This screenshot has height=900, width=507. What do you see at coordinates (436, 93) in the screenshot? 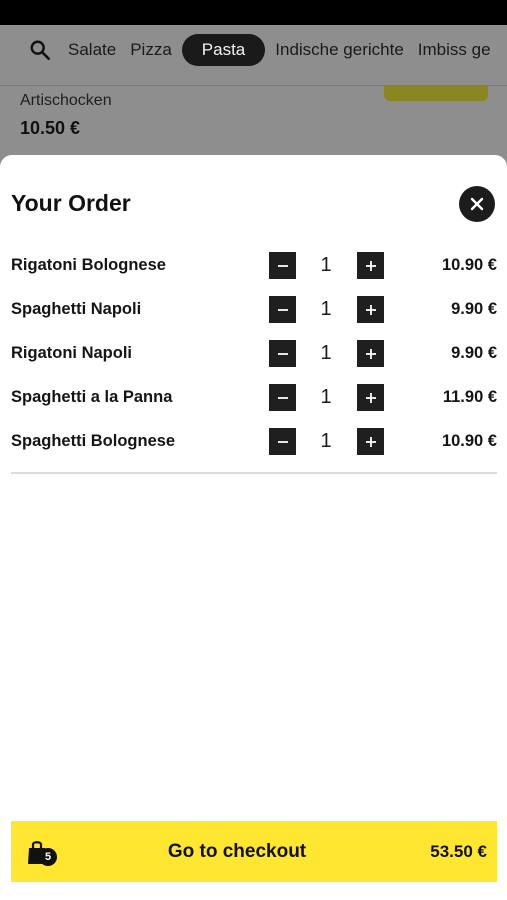
I see `background-add-button` at bounding box center [436, 93].